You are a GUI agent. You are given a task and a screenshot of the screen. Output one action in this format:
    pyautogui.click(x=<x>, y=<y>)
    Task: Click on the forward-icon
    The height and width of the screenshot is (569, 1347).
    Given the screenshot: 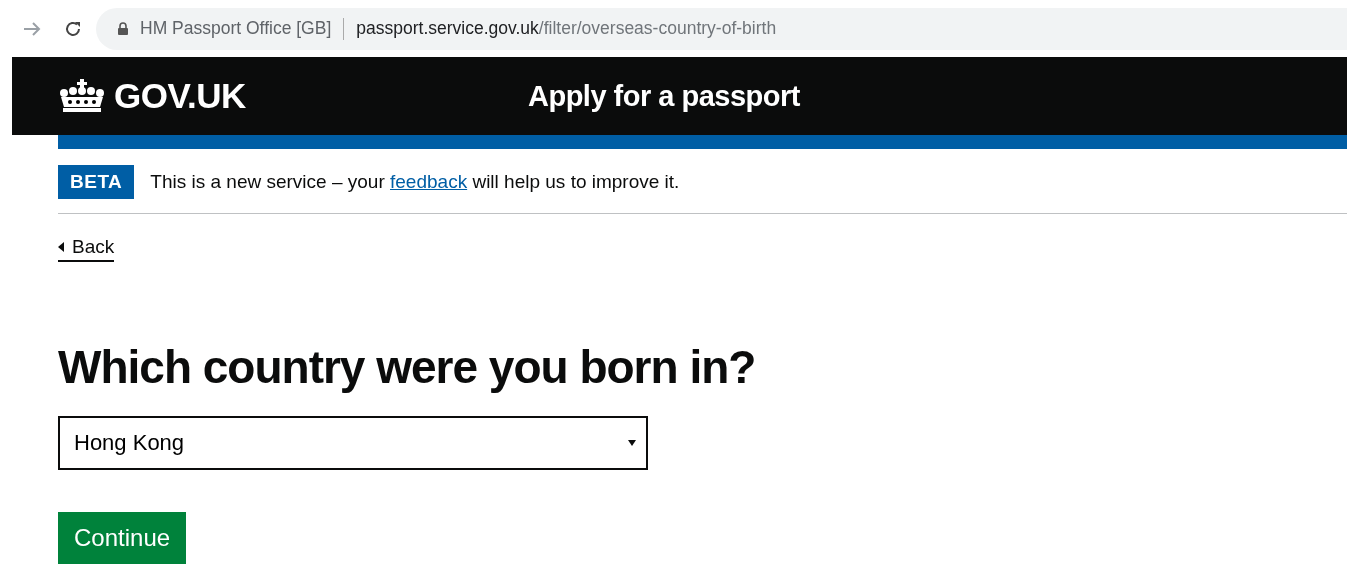 What is the action you would take?
    pyautogui.click(x=32, y=28)
    